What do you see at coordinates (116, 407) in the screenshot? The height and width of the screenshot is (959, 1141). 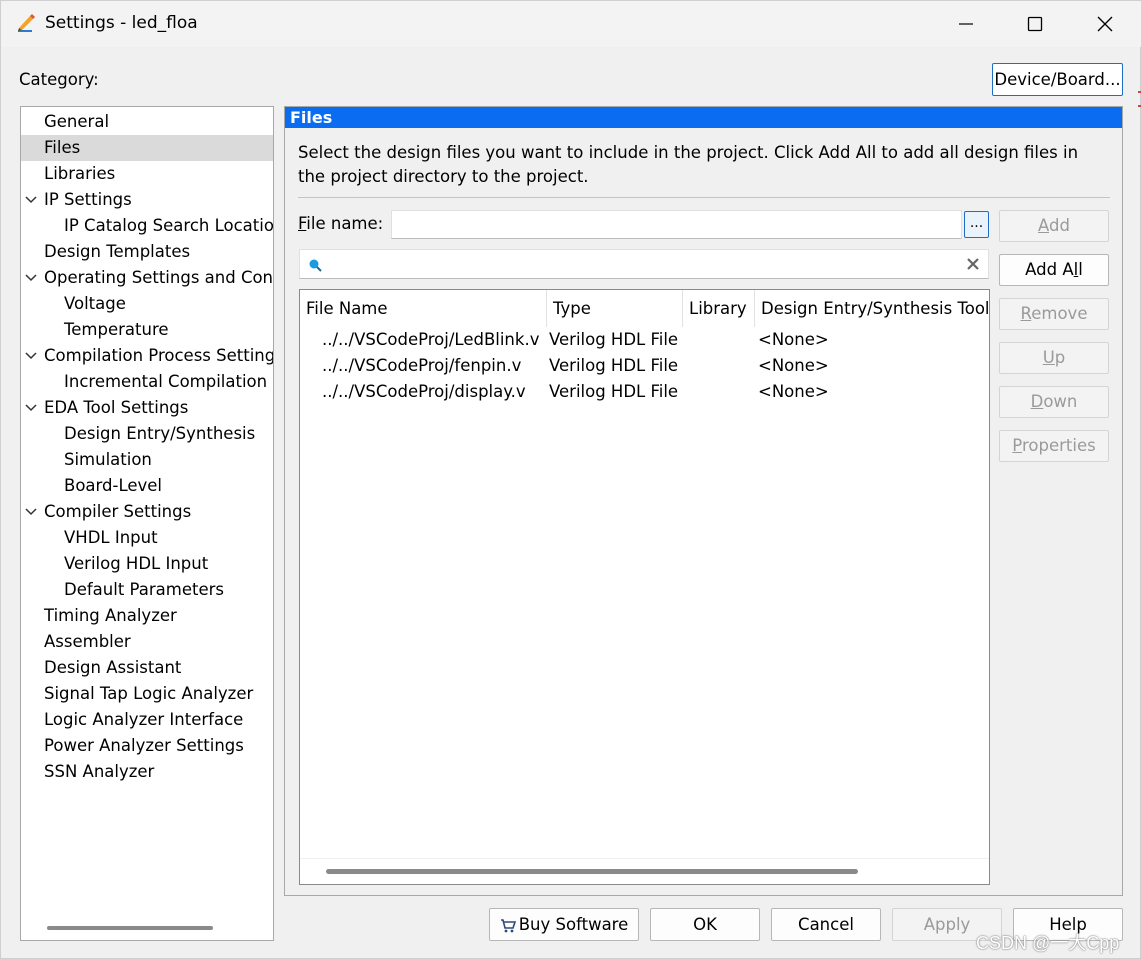 I see `tree-item-label: EDA Tool Settings` at bounding box center [116, 407].